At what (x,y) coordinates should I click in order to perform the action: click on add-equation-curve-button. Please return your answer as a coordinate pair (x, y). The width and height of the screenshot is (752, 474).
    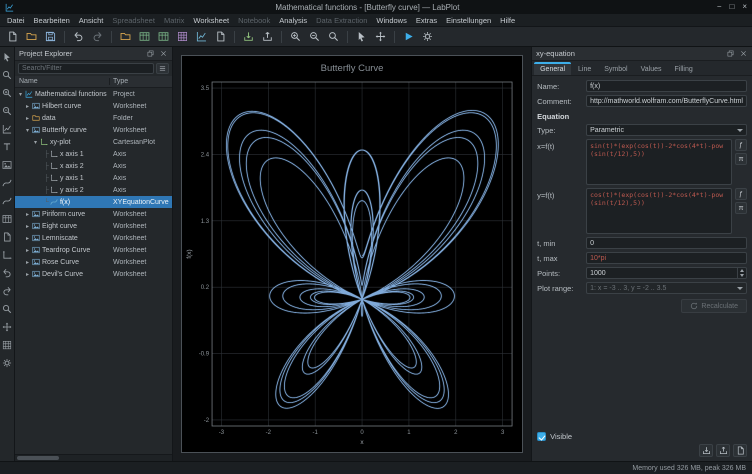
    Looking at the image, I should click on (7, 200).